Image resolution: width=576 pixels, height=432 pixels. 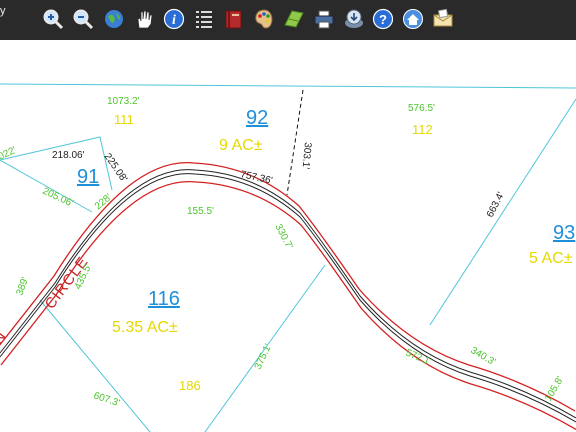 I want to click on dimension-label: 205.06', so click(x=58, y=198).